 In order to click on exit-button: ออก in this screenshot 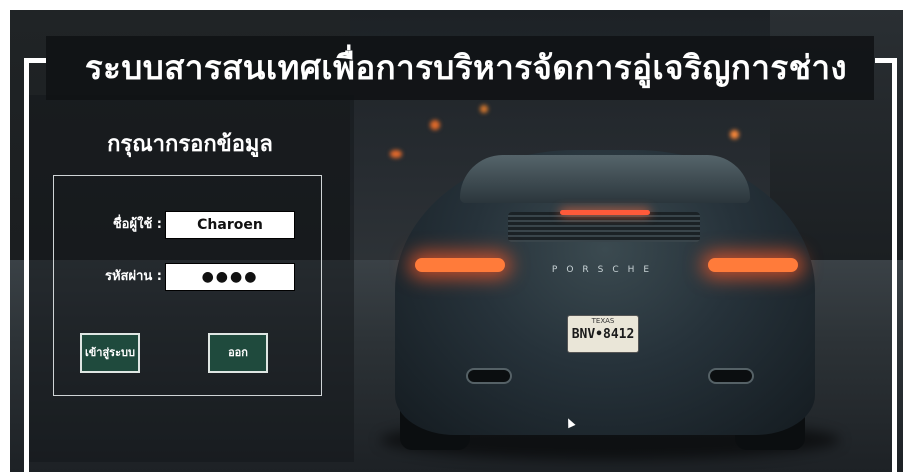, I will do `click(238, 353)`.